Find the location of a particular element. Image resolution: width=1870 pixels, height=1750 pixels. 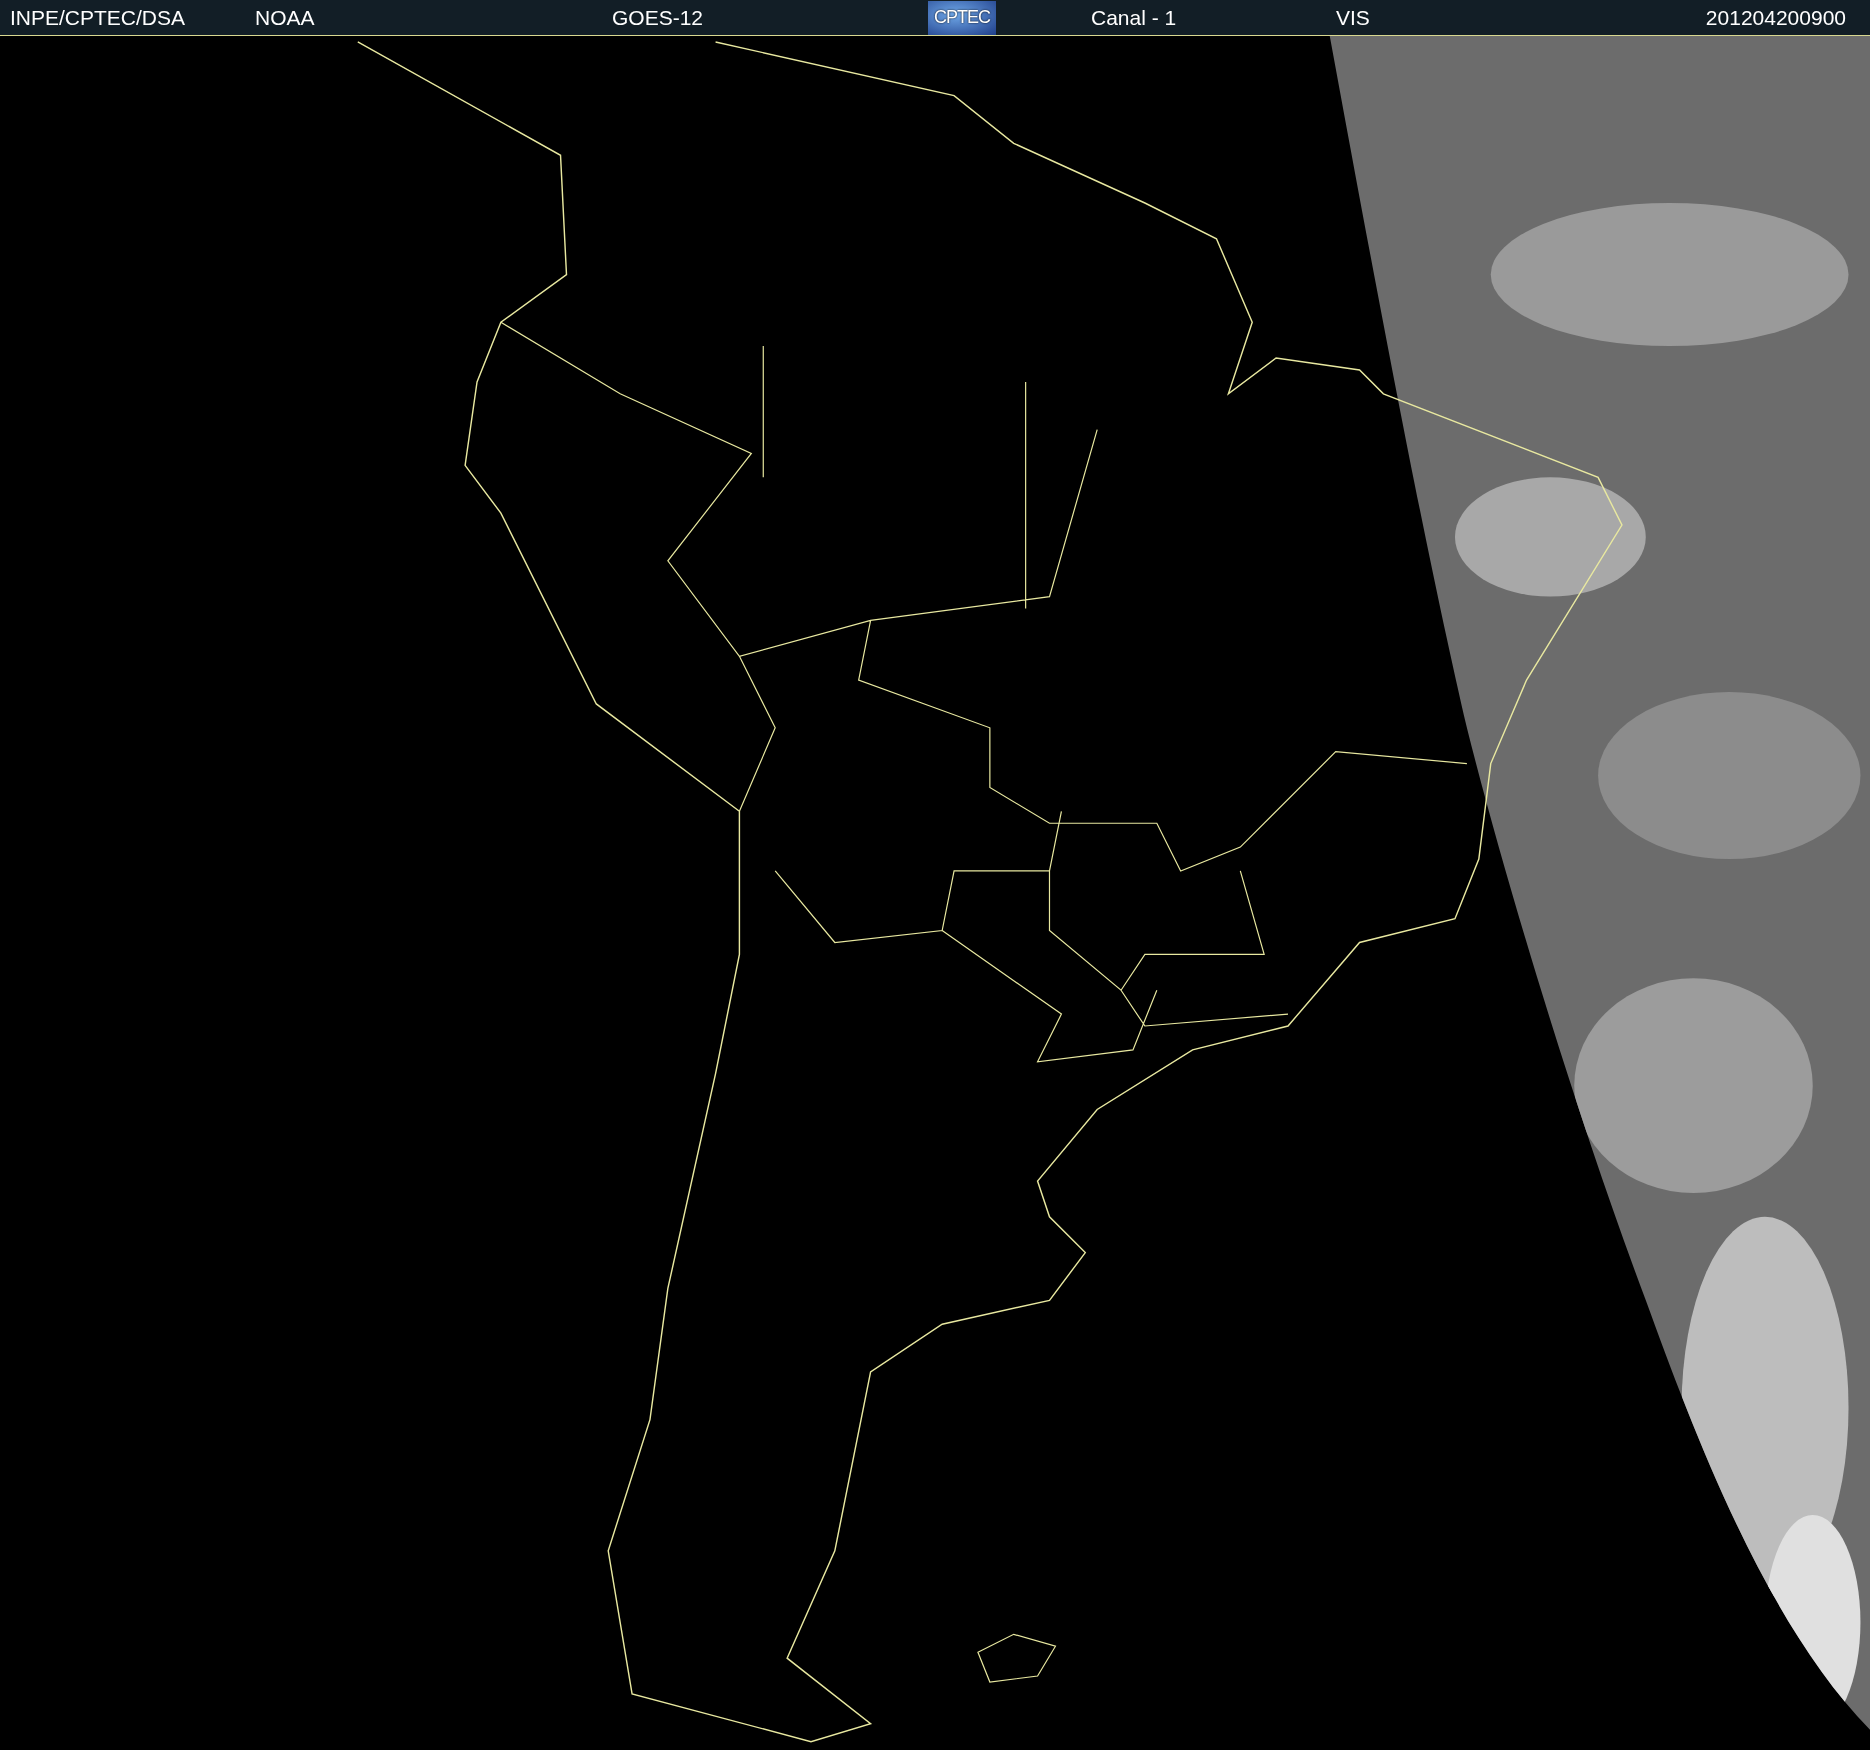

channel-label: Canal - 1 is located at coordinates (1134, 17).